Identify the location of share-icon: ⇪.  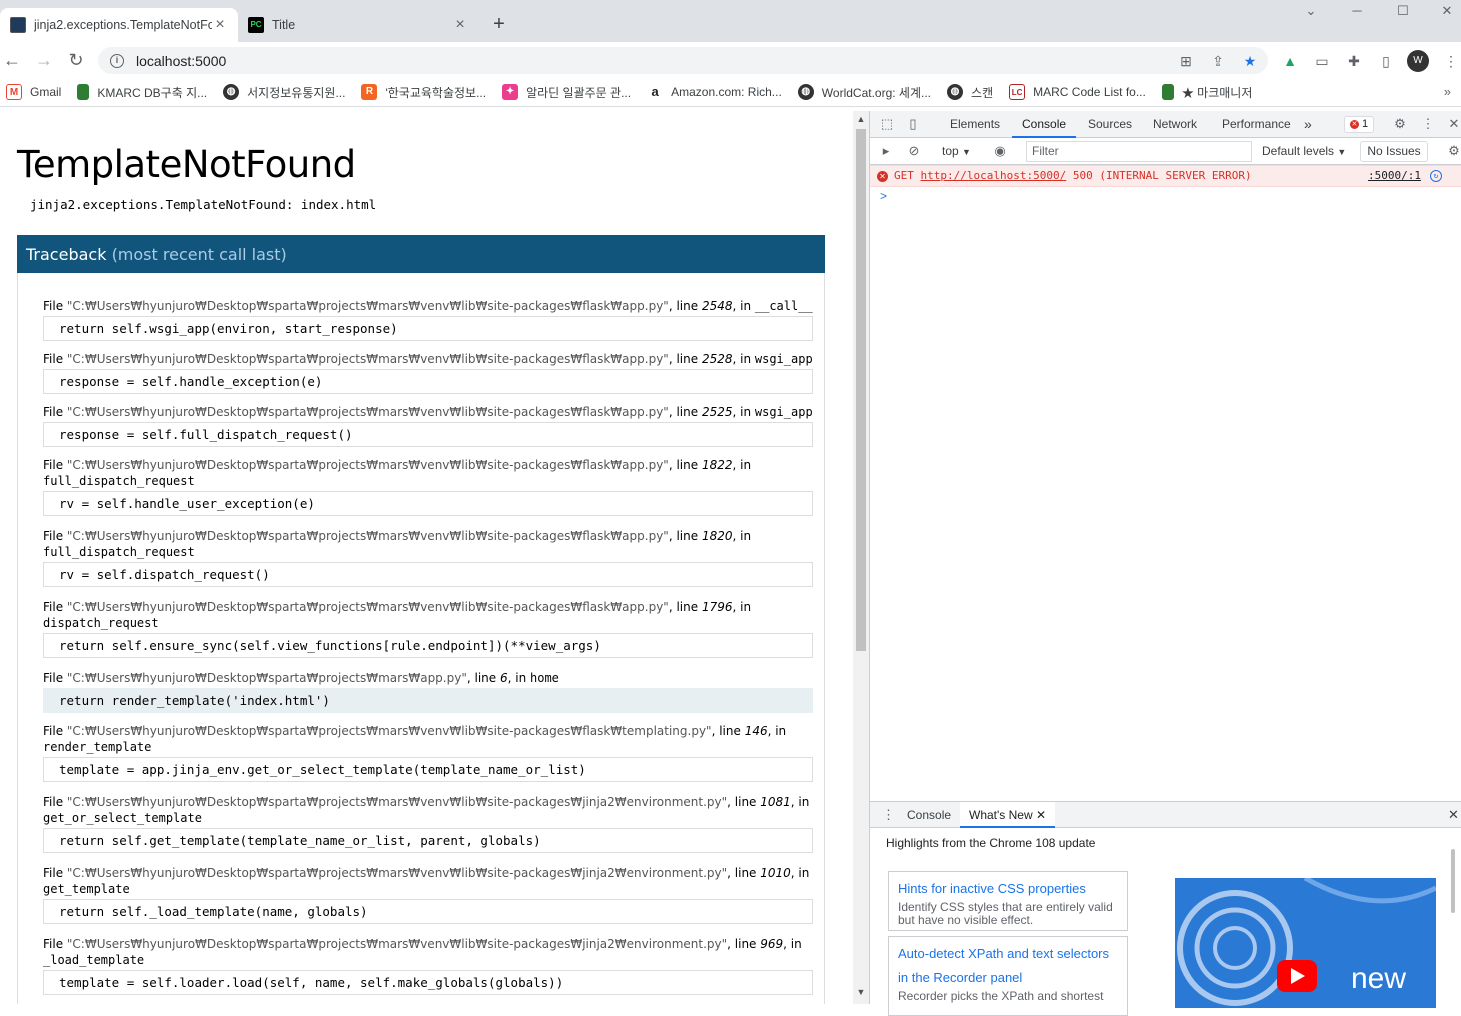
(1218, 61).